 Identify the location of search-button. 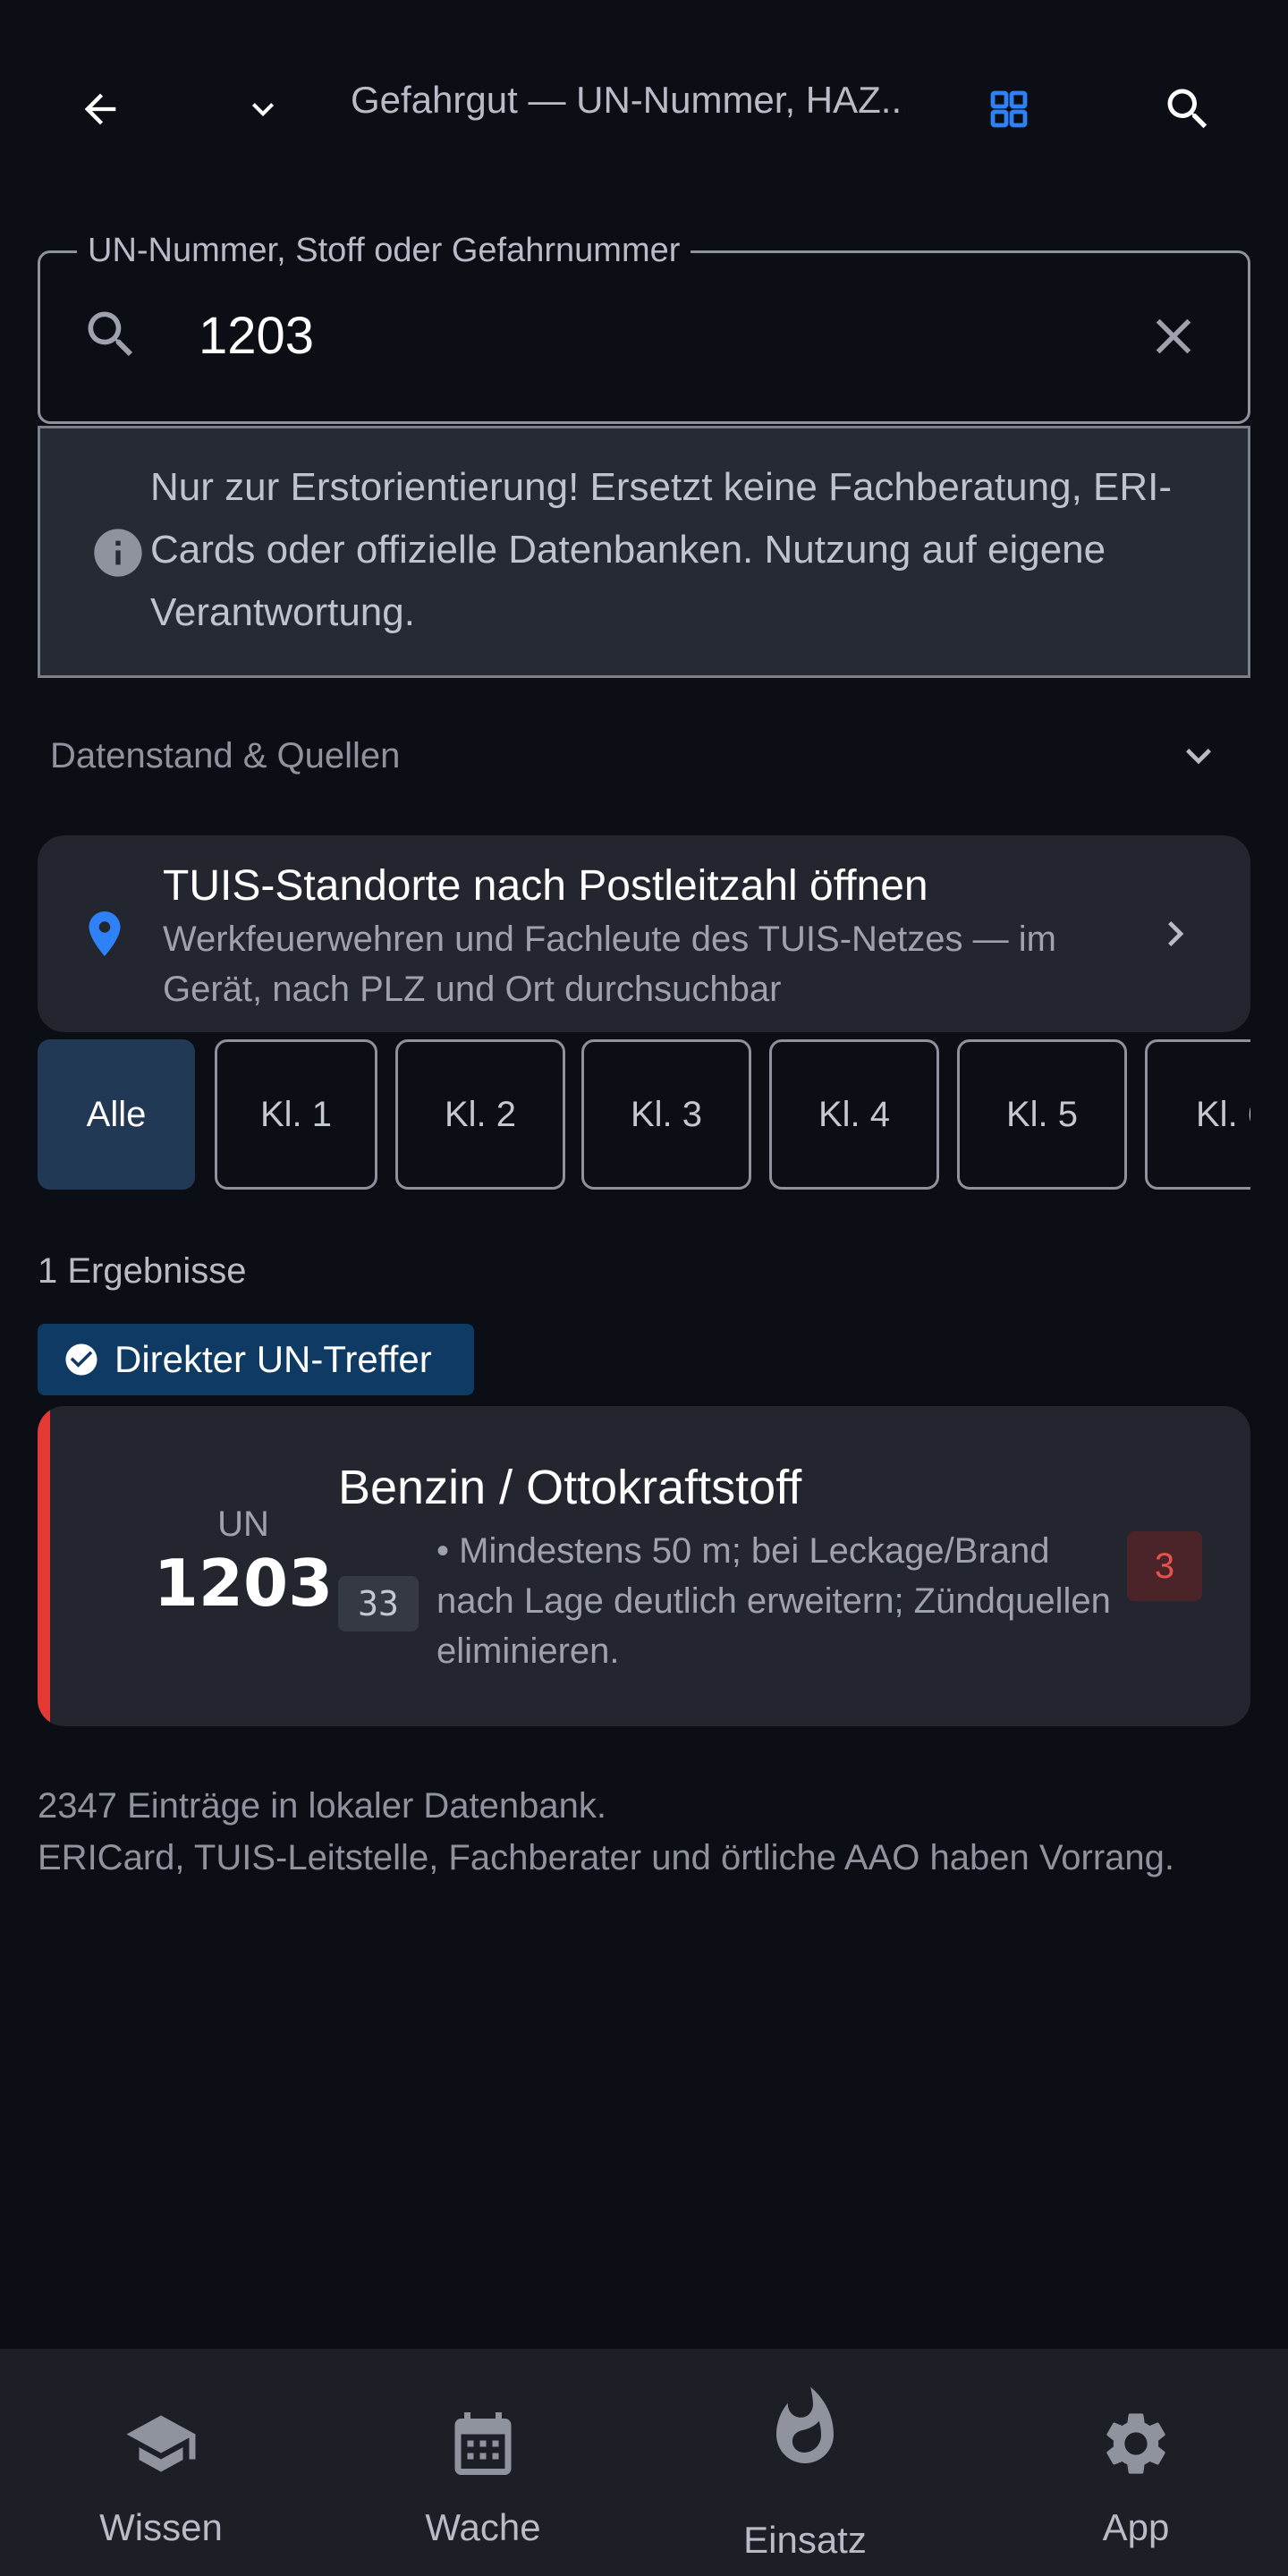
(1187, 109).